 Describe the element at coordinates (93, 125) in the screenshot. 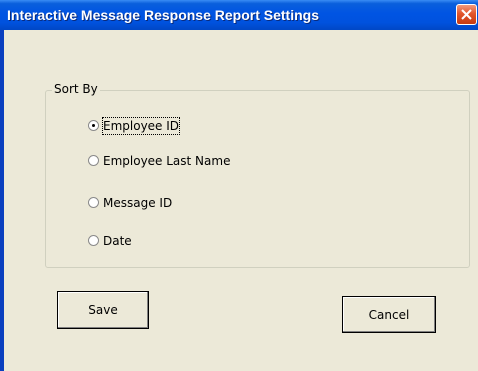

I see `radio-employee-id` at that location.